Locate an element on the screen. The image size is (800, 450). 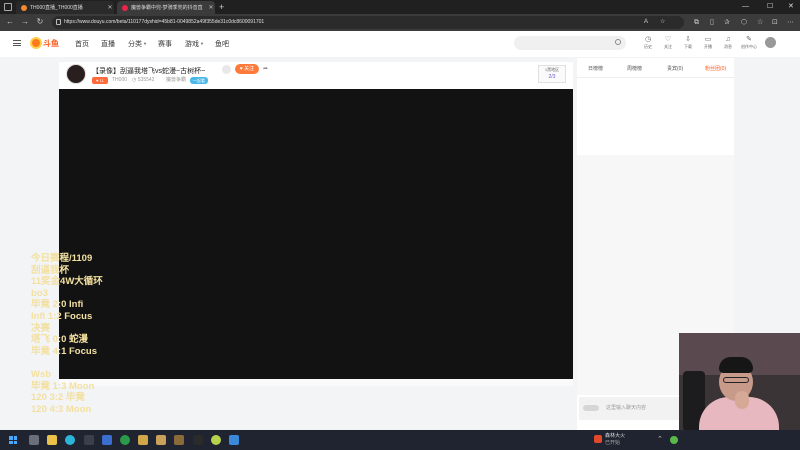
browser-tab-1: TH000直播_TH000直播 ✕ is located at coordinates (65, 7).